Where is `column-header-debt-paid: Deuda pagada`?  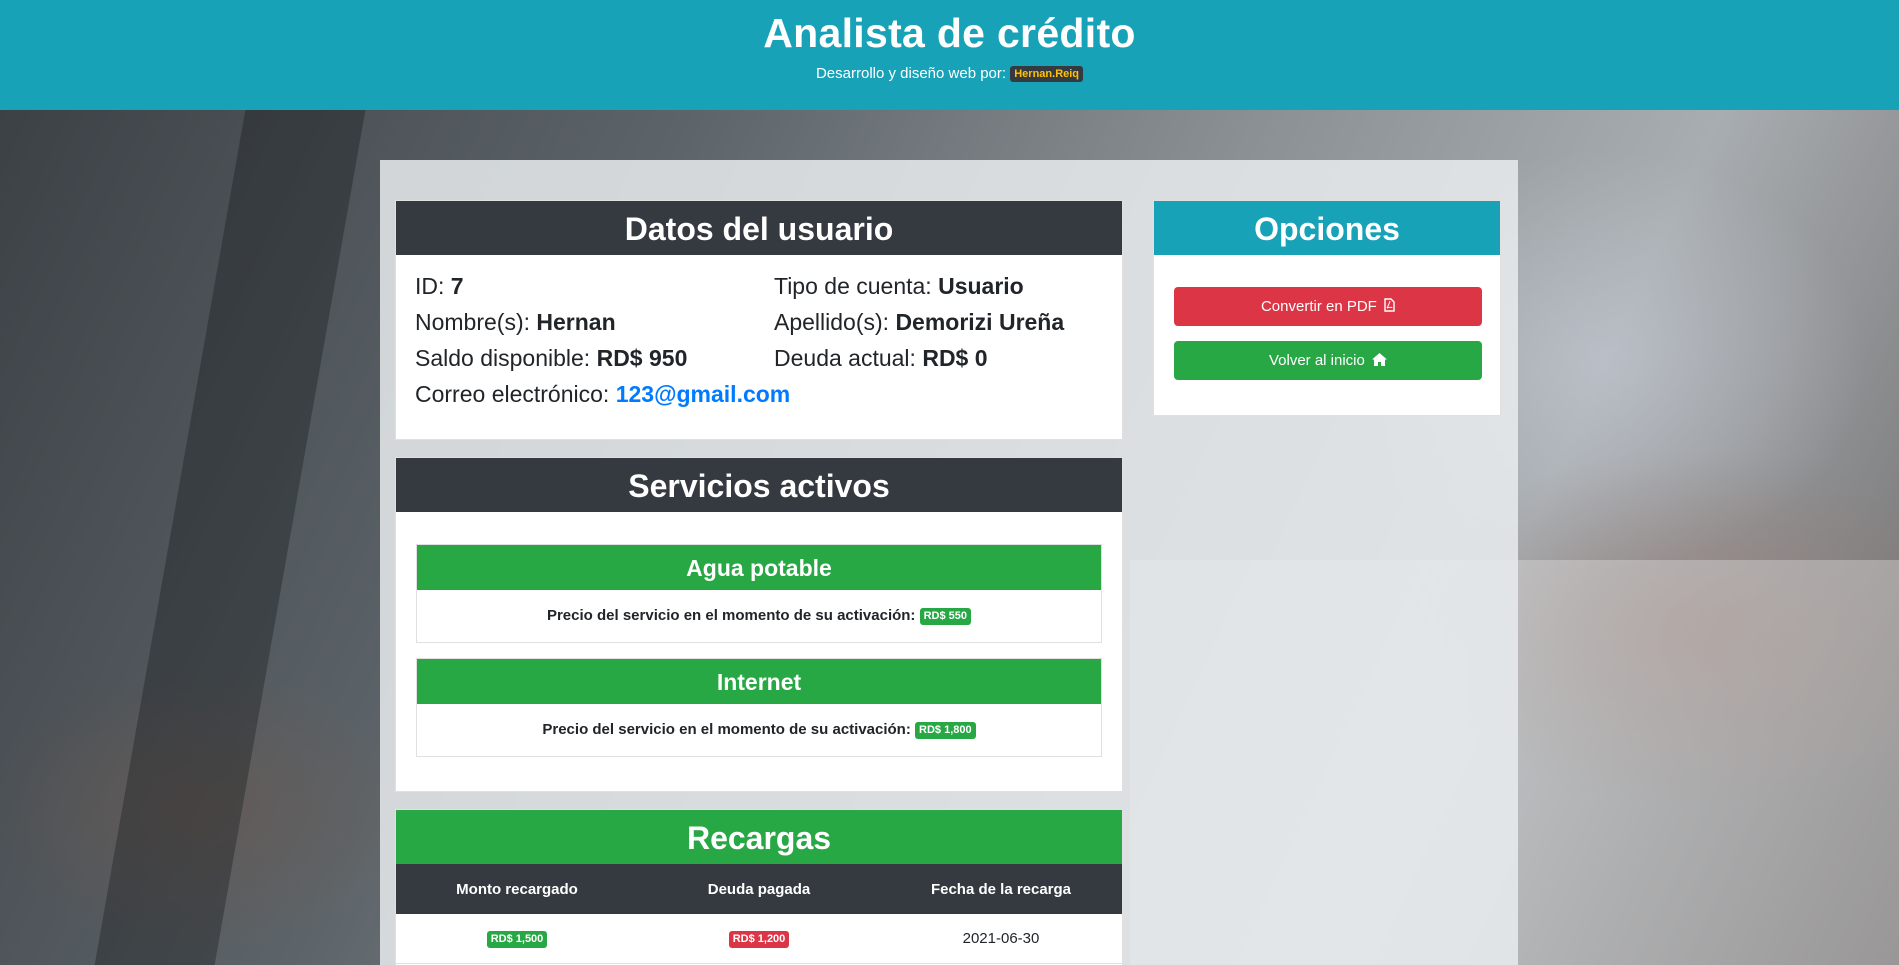 column-header-debt-paid: Deuda pagada is located at coordinates (759, 889).